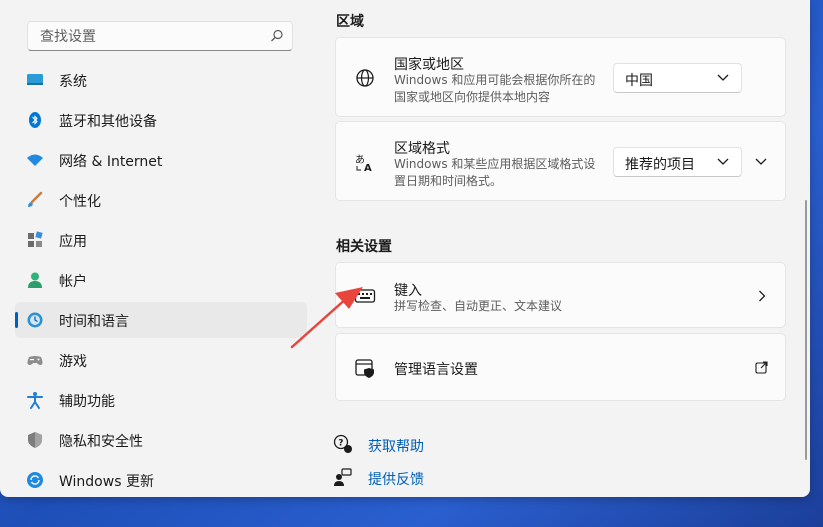 The width and height of the screenshot is (823, 527). Describe the element at coordinates (35, 400) in the screenshot. I see `accessibility-icon` at that location.